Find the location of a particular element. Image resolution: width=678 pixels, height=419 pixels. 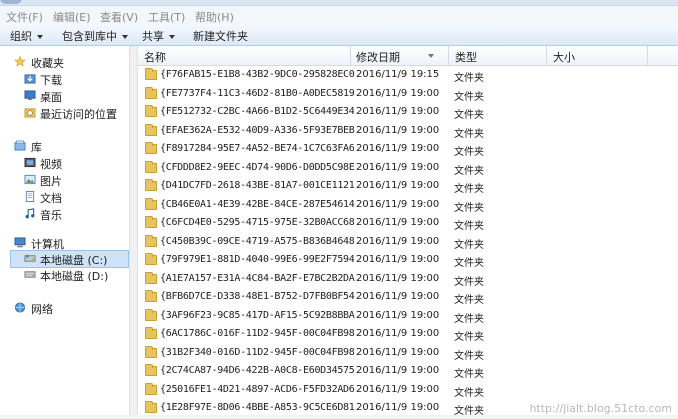

column-header-type: 类型 is located at coordinates (498, 55).